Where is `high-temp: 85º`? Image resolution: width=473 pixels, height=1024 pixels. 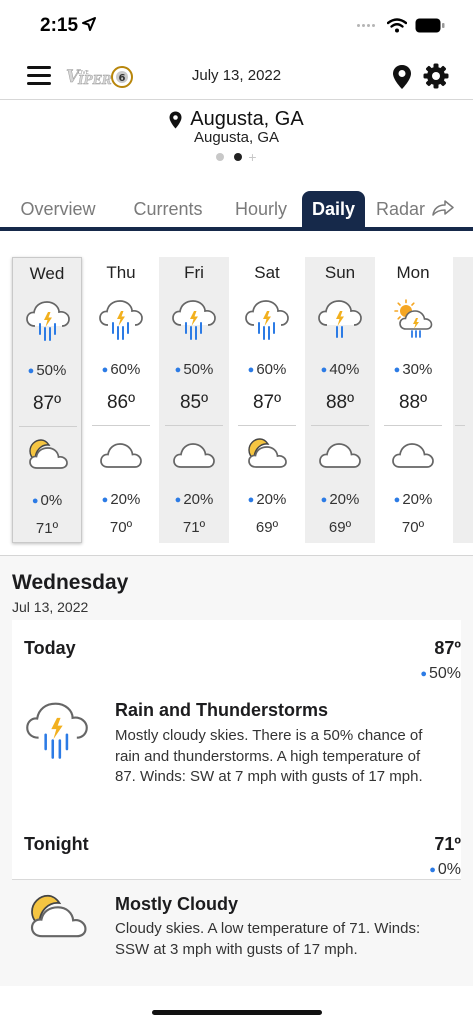 high-temp: 85º is located at coordinates (194, 402).